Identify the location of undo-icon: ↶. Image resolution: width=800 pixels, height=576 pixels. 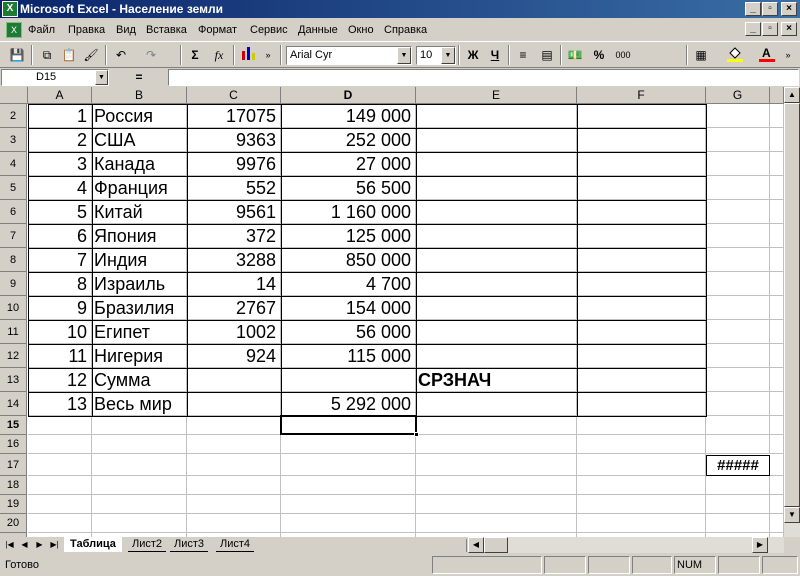
(121, 55).